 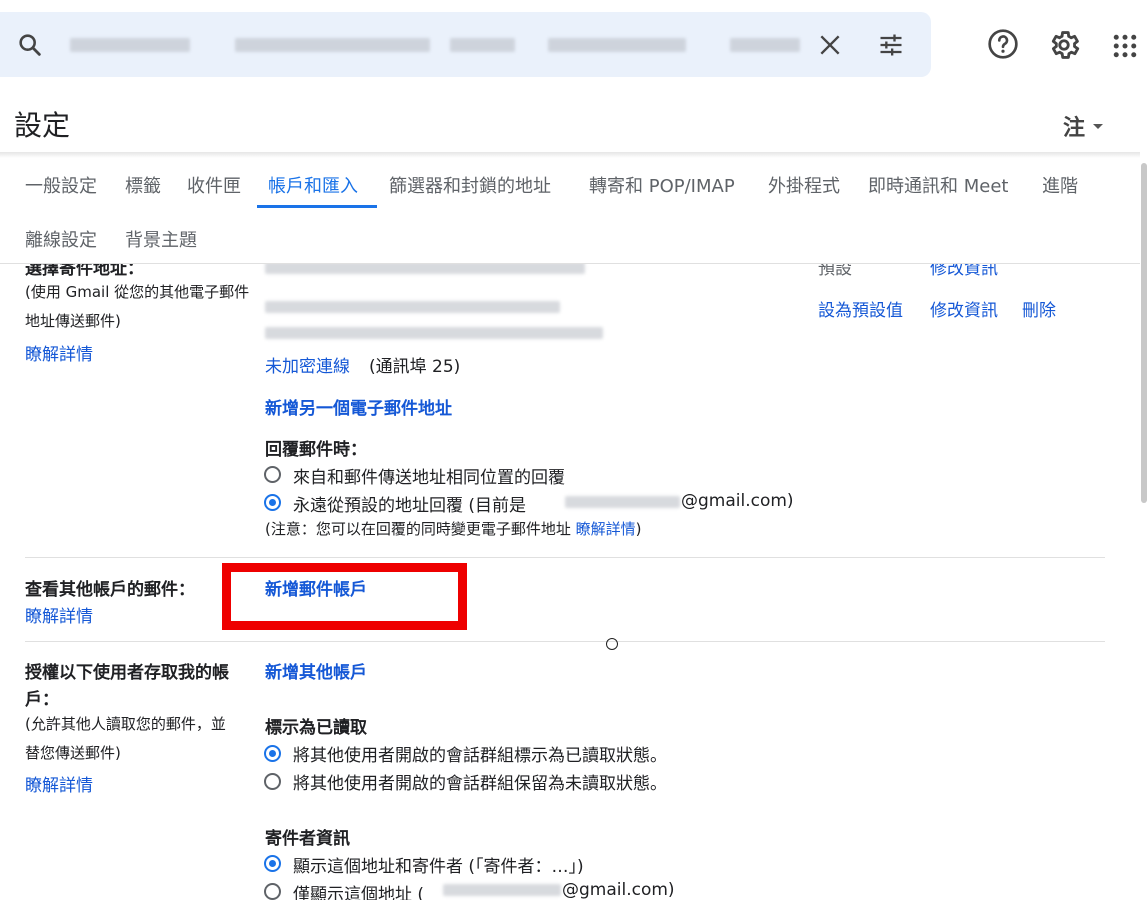 What do you see at coordinates (415, 367) in the screenshot?
I see `port-label: (通訊埠 25)` at bounding box center [415, 367].